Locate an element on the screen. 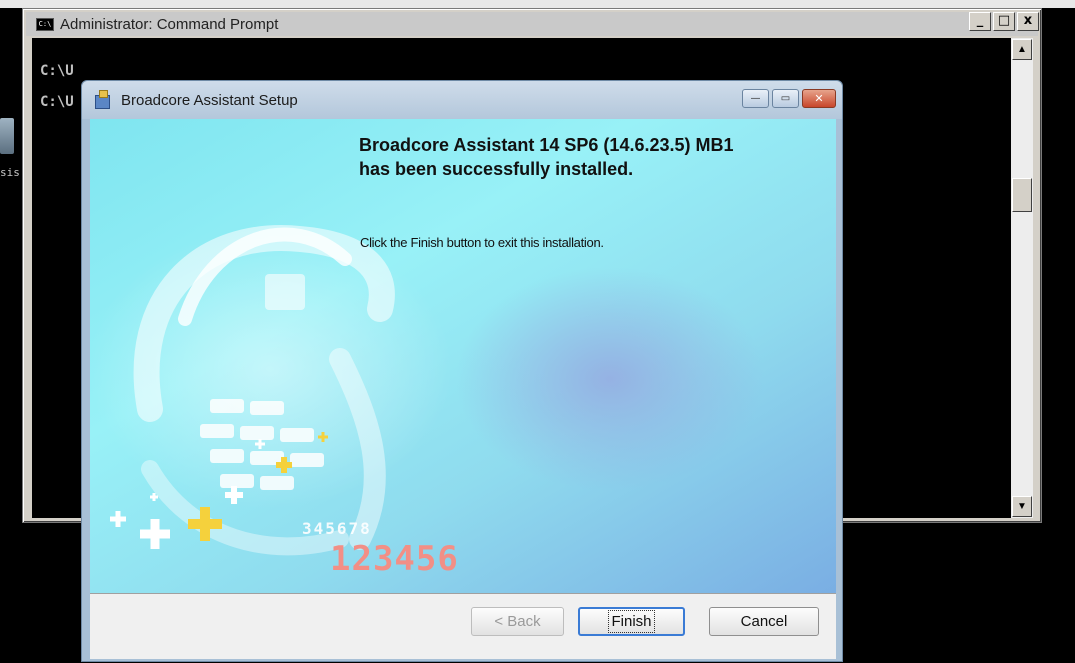 Image resolution: width=1075 pixels, height=663 pixels. cmd-window-controls: _ □ x is located at coordinates (1004, 21).